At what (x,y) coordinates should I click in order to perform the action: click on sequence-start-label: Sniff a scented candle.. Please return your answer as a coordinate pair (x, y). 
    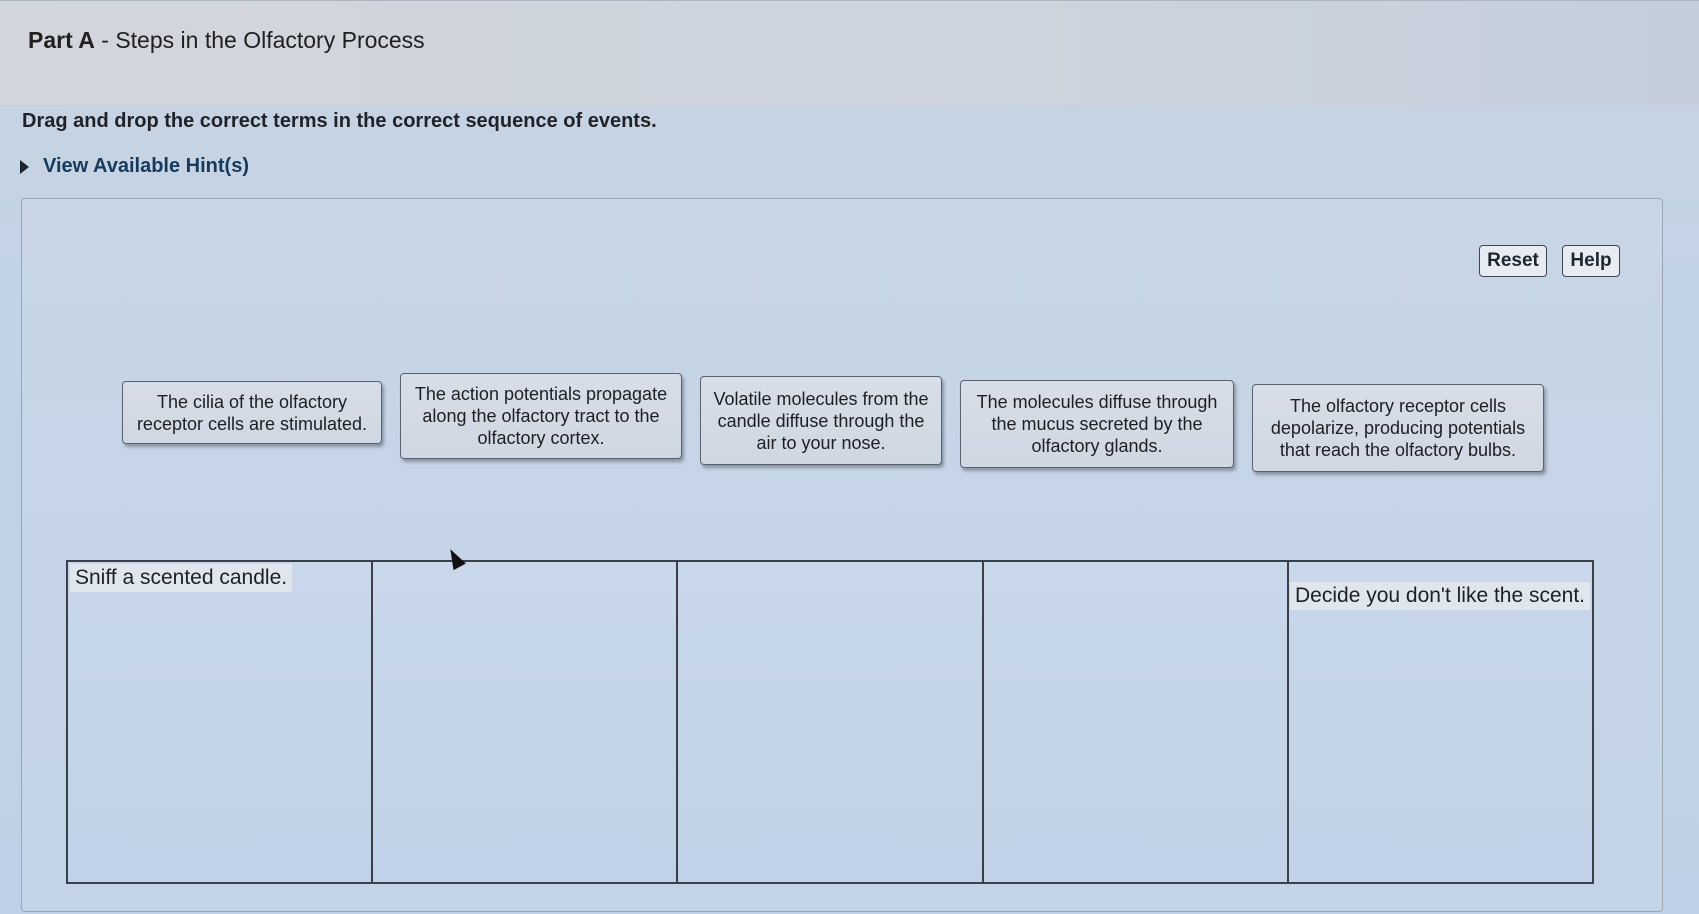
    Looking at the image, I should click on (181, 578).